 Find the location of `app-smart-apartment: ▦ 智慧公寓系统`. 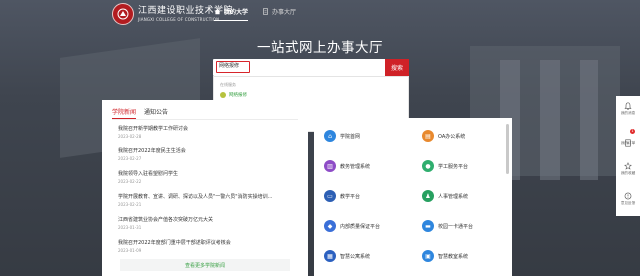

app-smart-apartment: ▦ 智慧公寓系统 is located at coordinates (347, 256).